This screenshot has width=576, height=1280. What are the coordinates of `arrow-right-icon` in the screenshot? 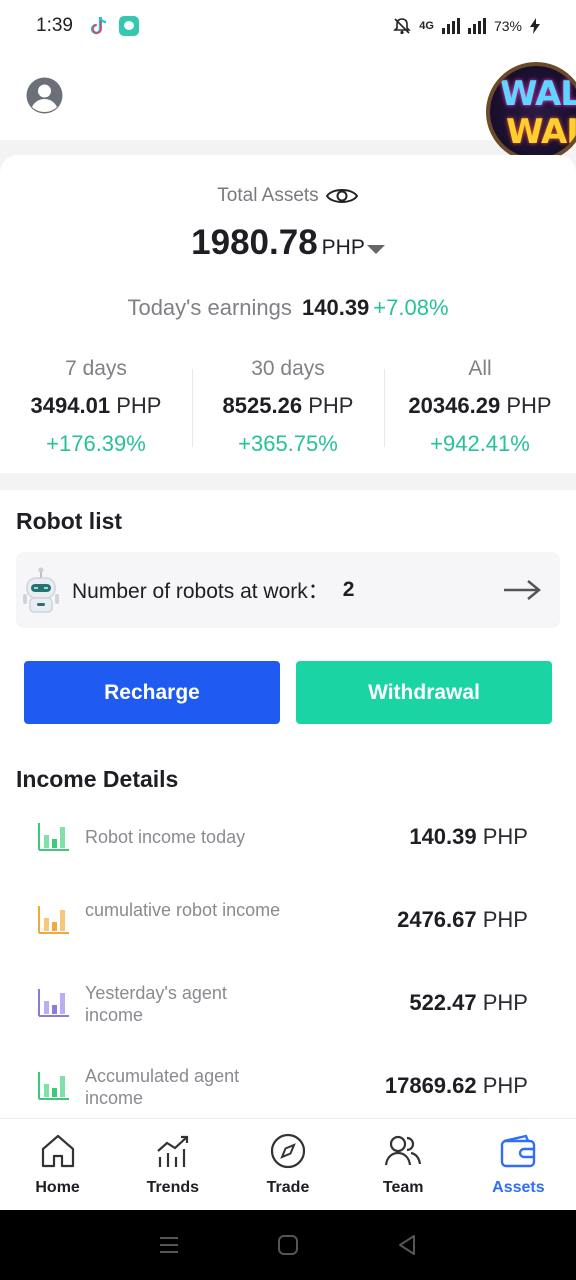 It's located at (522, 590).